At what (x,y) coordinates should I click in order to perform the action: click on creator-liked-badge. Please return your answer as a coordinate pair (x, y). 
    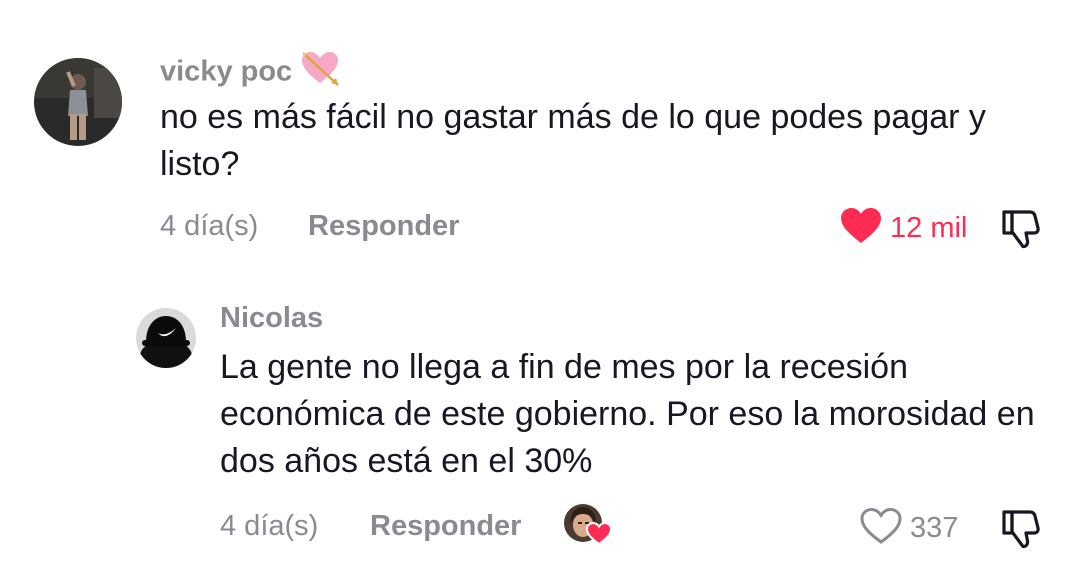
    Looking at the image, I should click on (588, 527).